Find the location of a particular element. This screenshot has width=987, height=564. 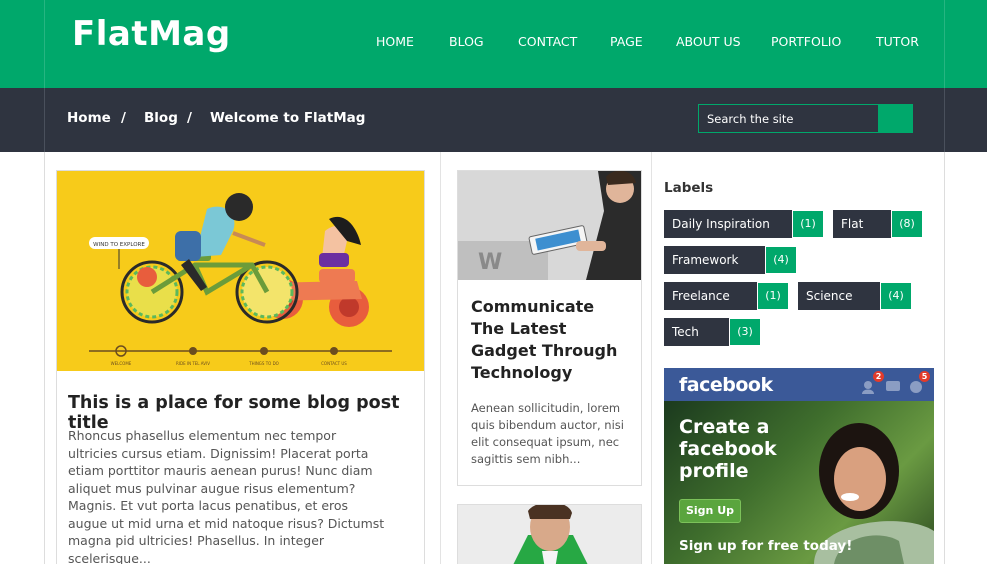

nav-tutor: TUTOR is located at coordinates (897, 41).